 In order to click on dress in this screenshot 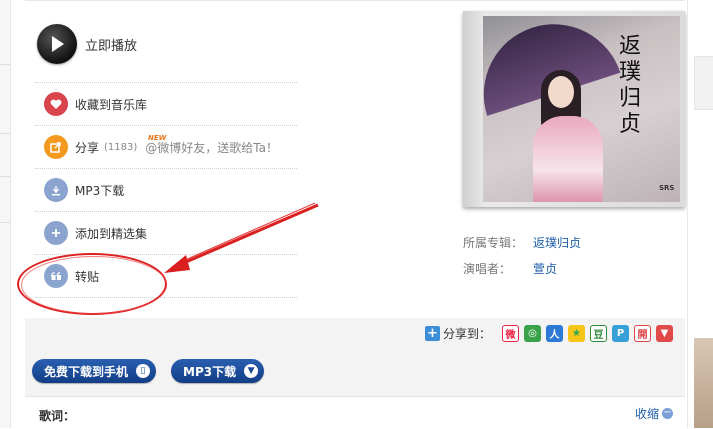, I will do `click(568, 159)`.